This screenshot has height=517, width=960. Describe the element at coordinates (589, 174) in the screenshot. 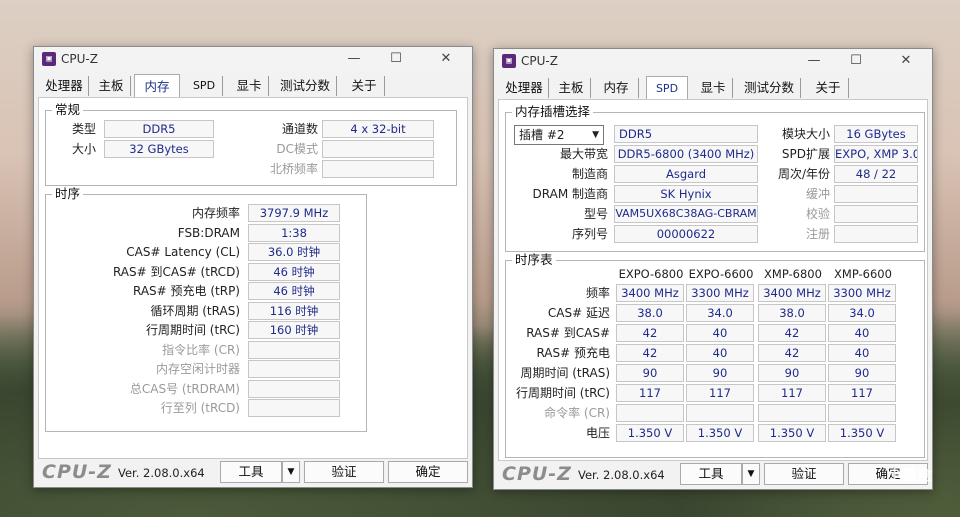

I see `manufacturer-label: 制造商` at that location.